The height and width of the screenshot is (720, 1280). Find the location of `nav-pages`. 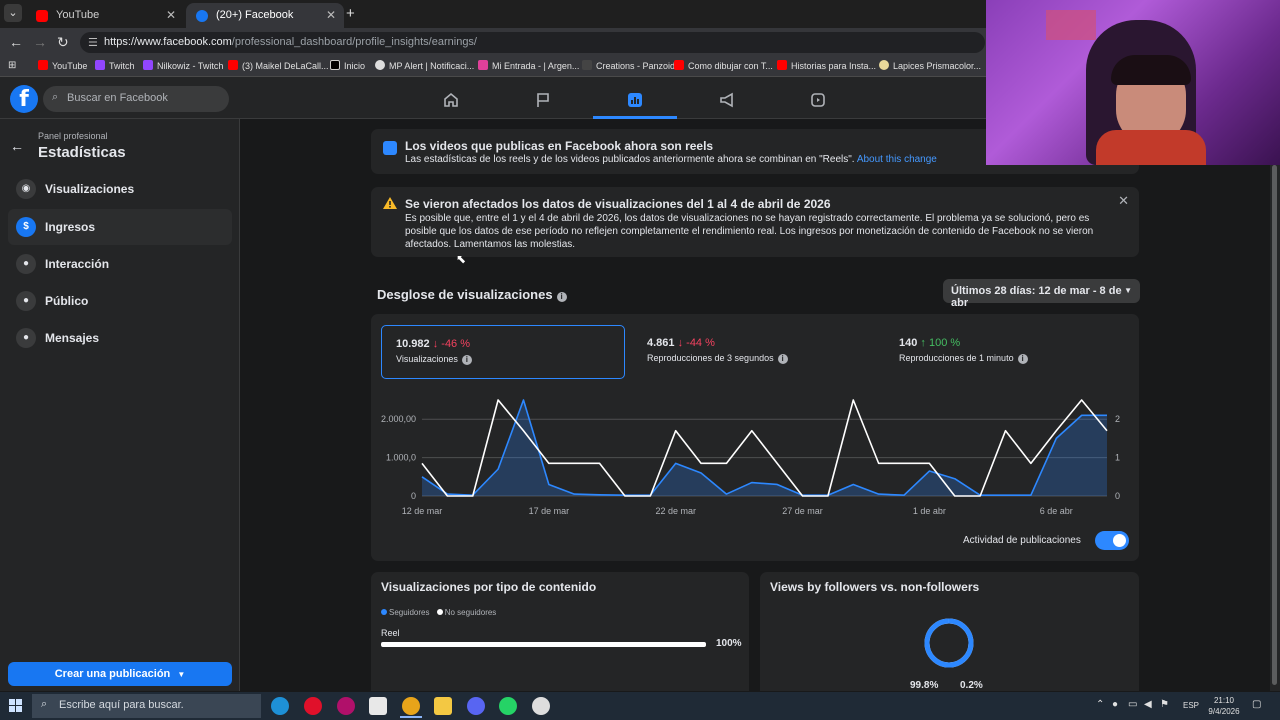

nav-pages is located at coordinates (543, 102).